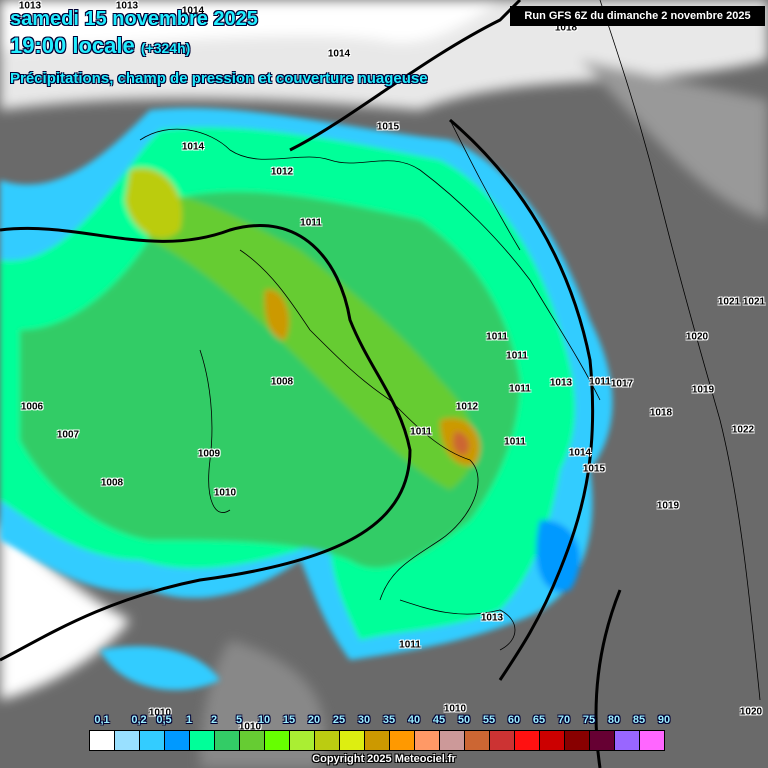 Image resolution: width=768 pixels, height=768 pixels. Describe the element at coordinates (489, 720) in the screenshot. I see `legend-label: 55` at that location.